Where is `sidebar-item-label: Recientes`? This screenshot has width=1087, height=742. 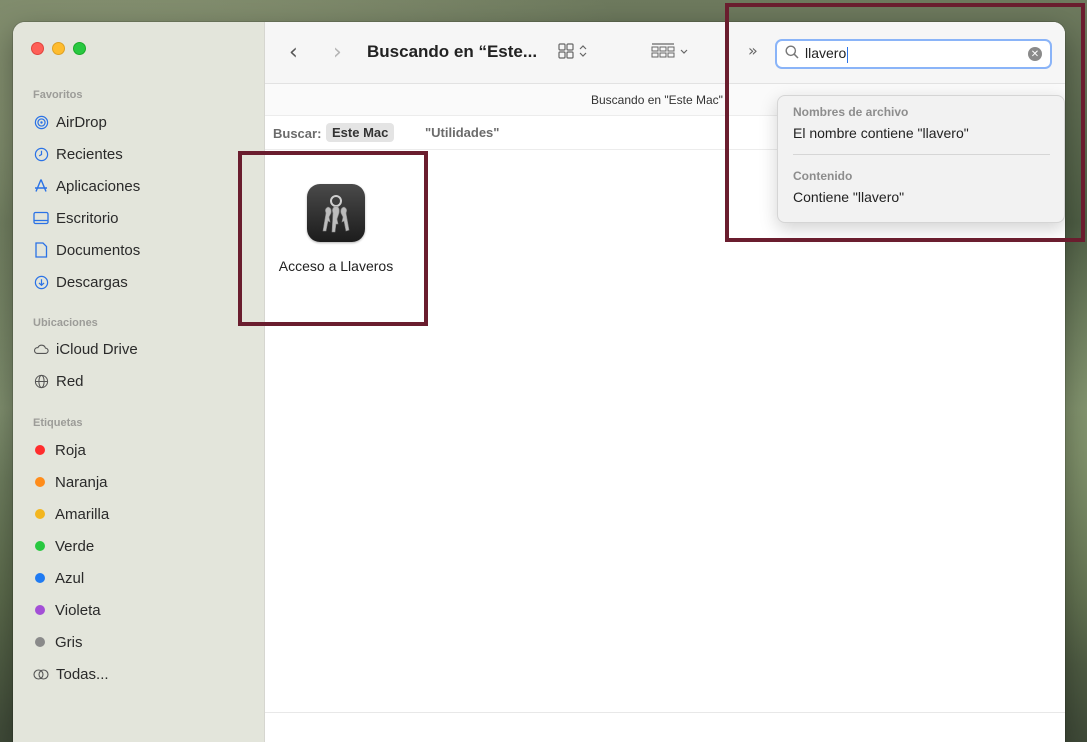 sidebar-item-label: Recientes is located at coordinates (89, 154).